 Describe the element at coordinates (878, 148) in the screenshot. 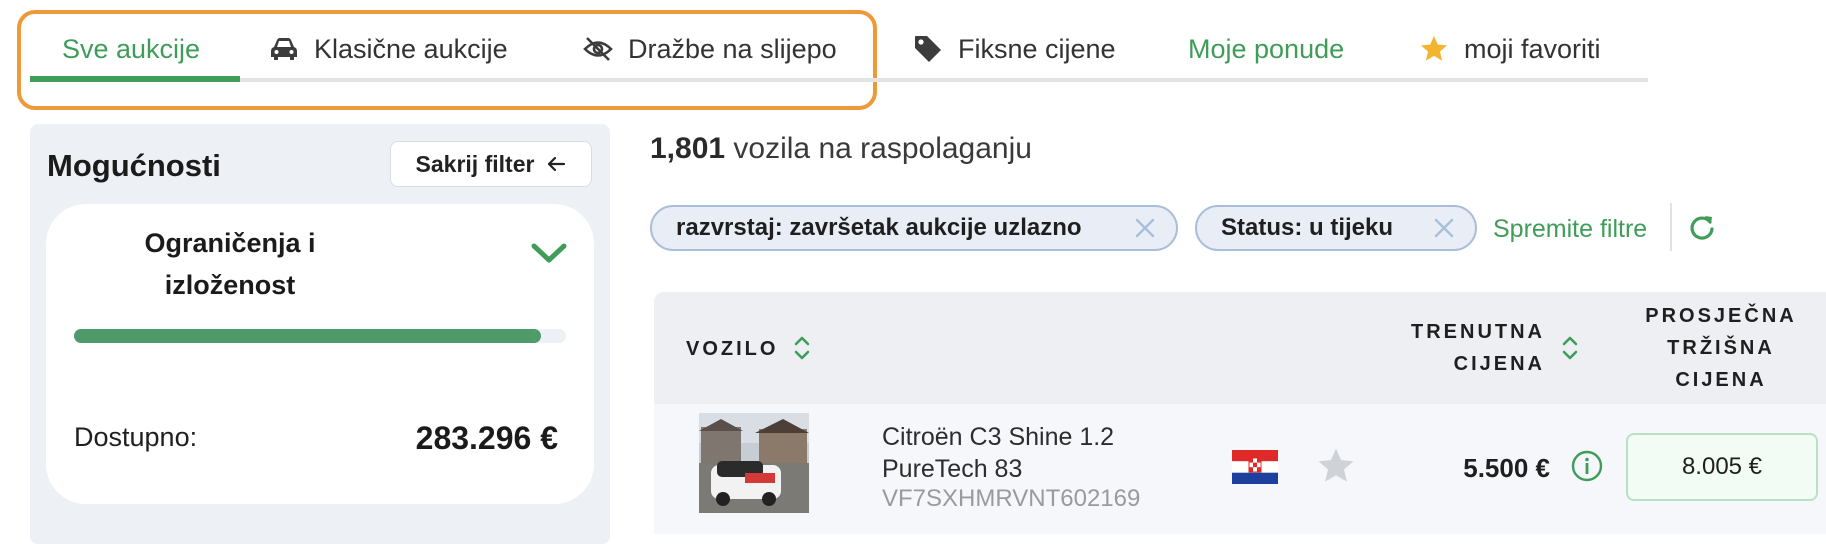

I see `results-count-suffix: vozila na raspolaganju` at that location.